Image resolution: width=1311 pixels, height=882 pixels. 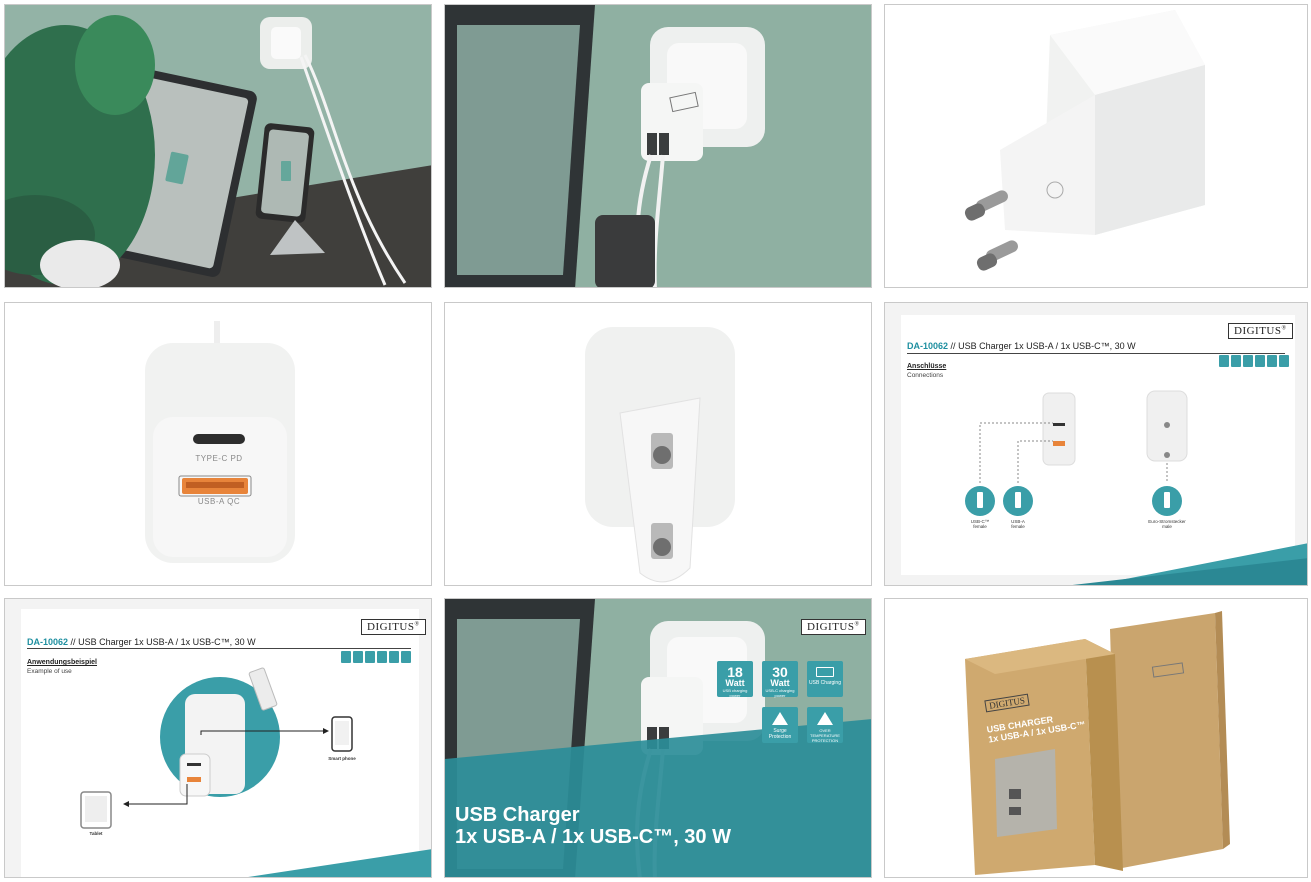 I want to click on feature-surge-protection: Surge Protection, so click(x=780, y=725).